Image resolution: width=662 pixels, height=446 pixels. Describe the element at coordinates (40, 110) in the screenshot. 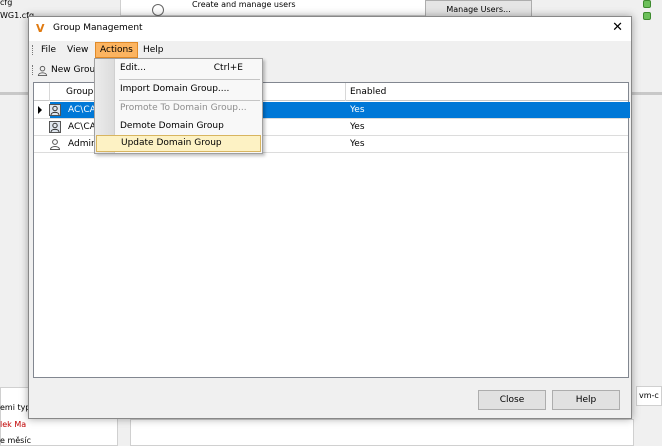

I see `current-row-indicator-icon` at that location.